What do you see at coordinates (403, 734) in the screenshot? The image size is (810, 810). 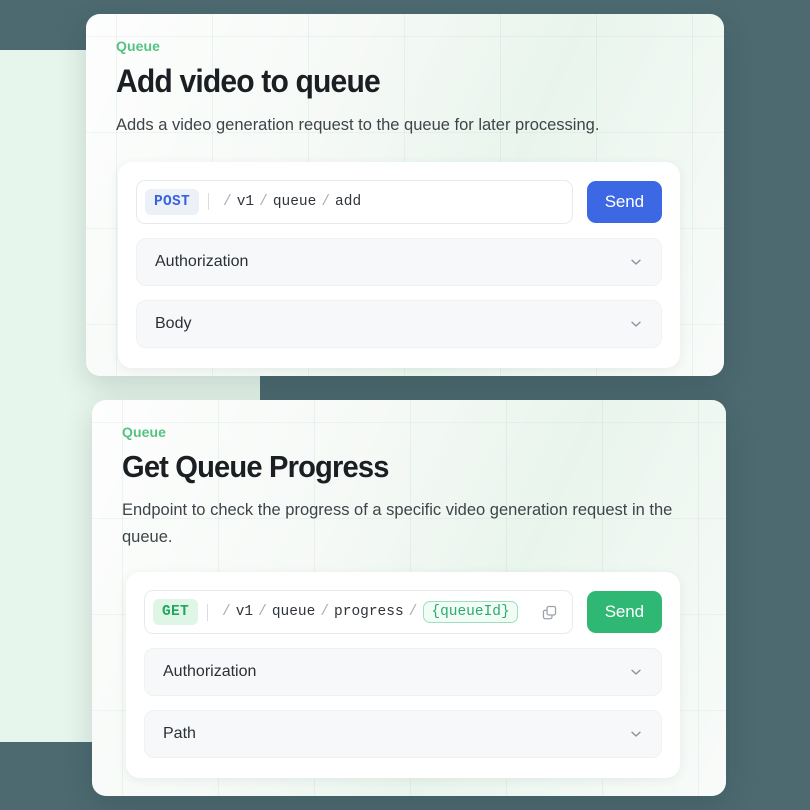 I see `section-path: Path` at bounding box center [403, 734].